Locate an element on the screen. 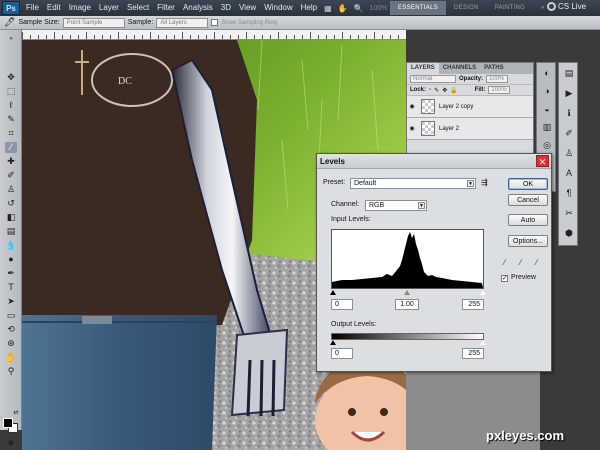 The height and width of the screenshot is (450, 600). crop-tool-icon: ⌗ is located at coordinates (11, 133).